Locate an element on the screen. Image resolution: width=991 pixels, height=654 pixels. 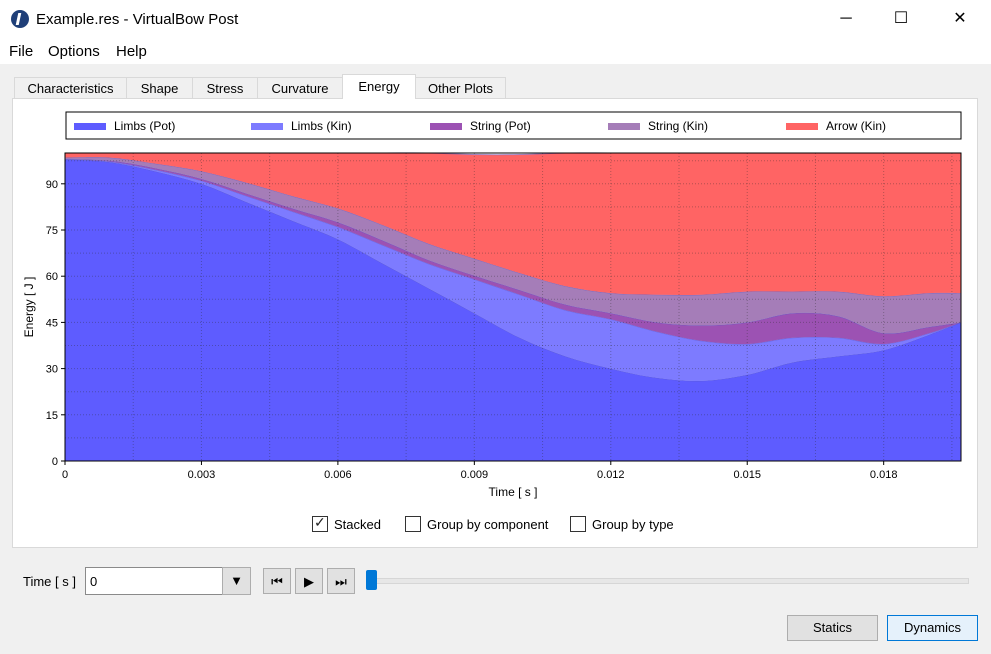
play-button: ▶ is located at coordinates (309, 581).